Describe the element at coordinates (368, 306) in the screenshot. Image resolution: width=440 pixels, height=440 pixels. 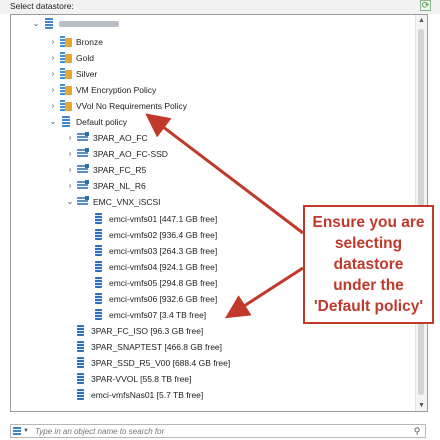
I see `callout-line: 'Default policy'` at that location.